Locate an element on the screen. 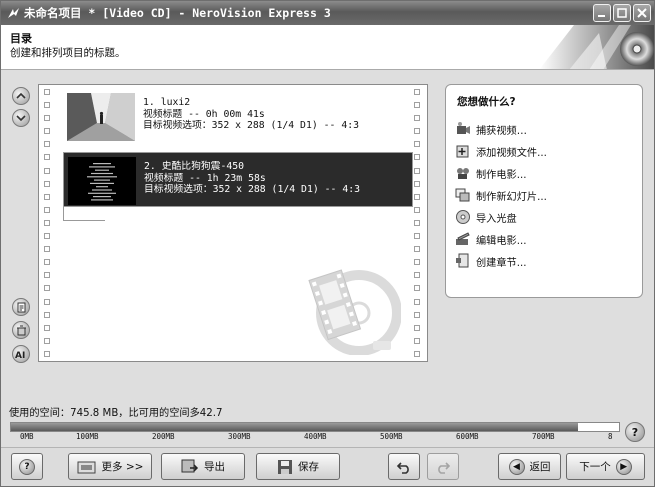 The height and width of the screenshot is (487, 655). save-button: 保存 is located at coordinates (298, 466).